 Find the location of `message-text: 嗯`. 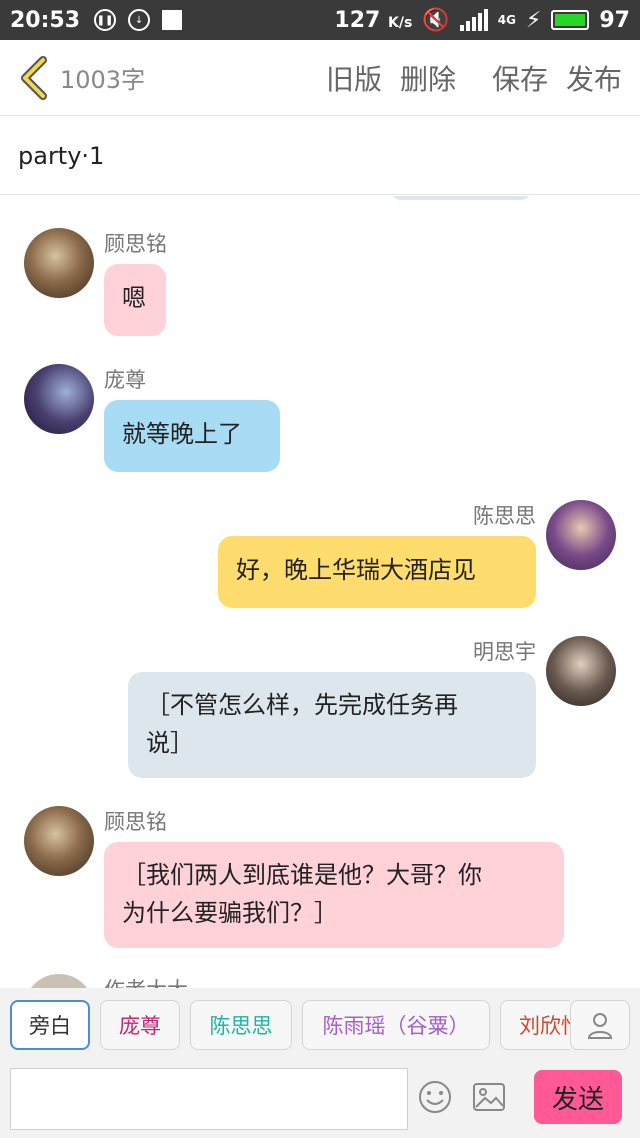

message-text: 嗯 is located at coordinates (134, 298).